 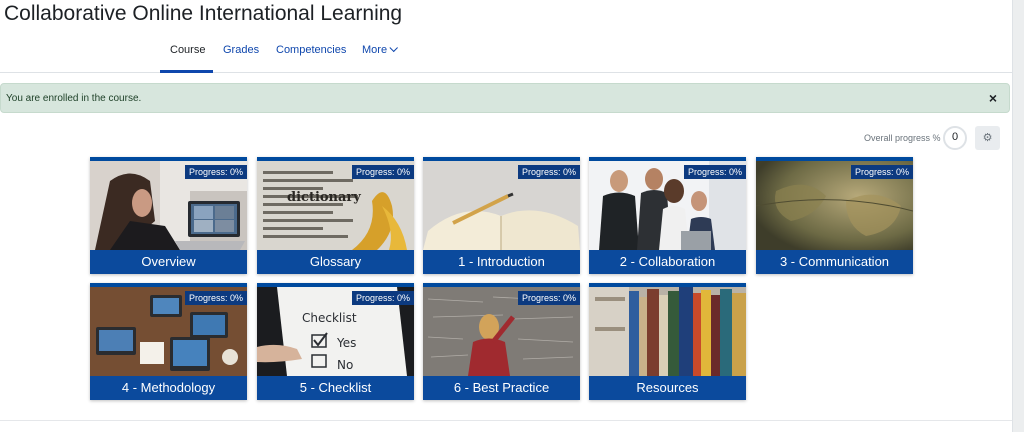 I want to click on enrolment-alert: You are enrolled in the course. ×, so click(x=505, y=98).